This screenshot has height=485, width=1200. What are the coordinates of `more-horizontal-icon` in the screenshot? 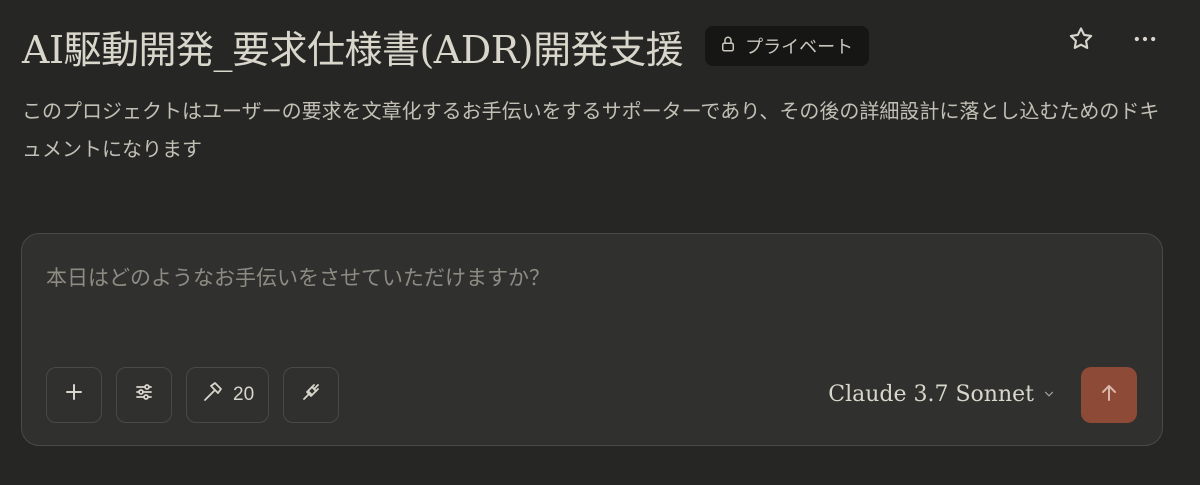 It's located at (1145, 41).